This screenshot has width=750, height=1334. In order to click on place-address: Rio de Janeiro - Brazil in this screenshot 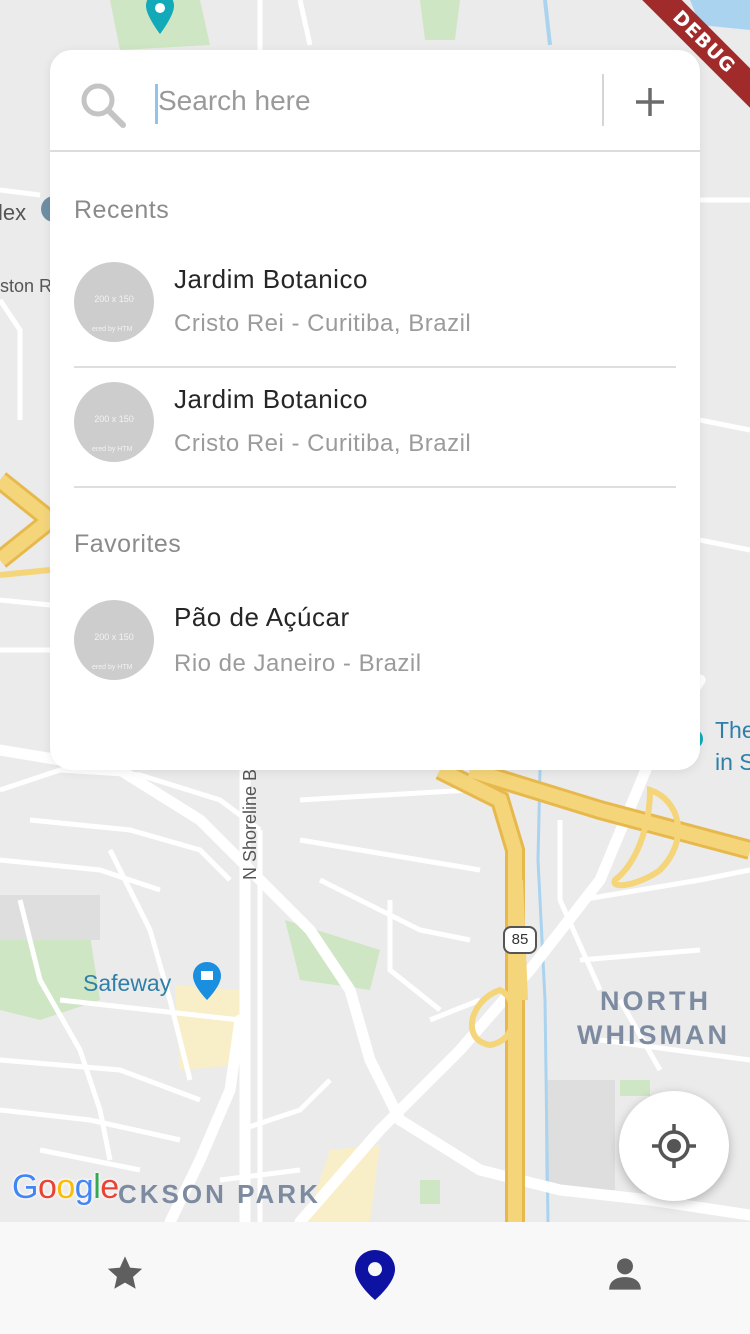, I will do `click(298, 663)`.